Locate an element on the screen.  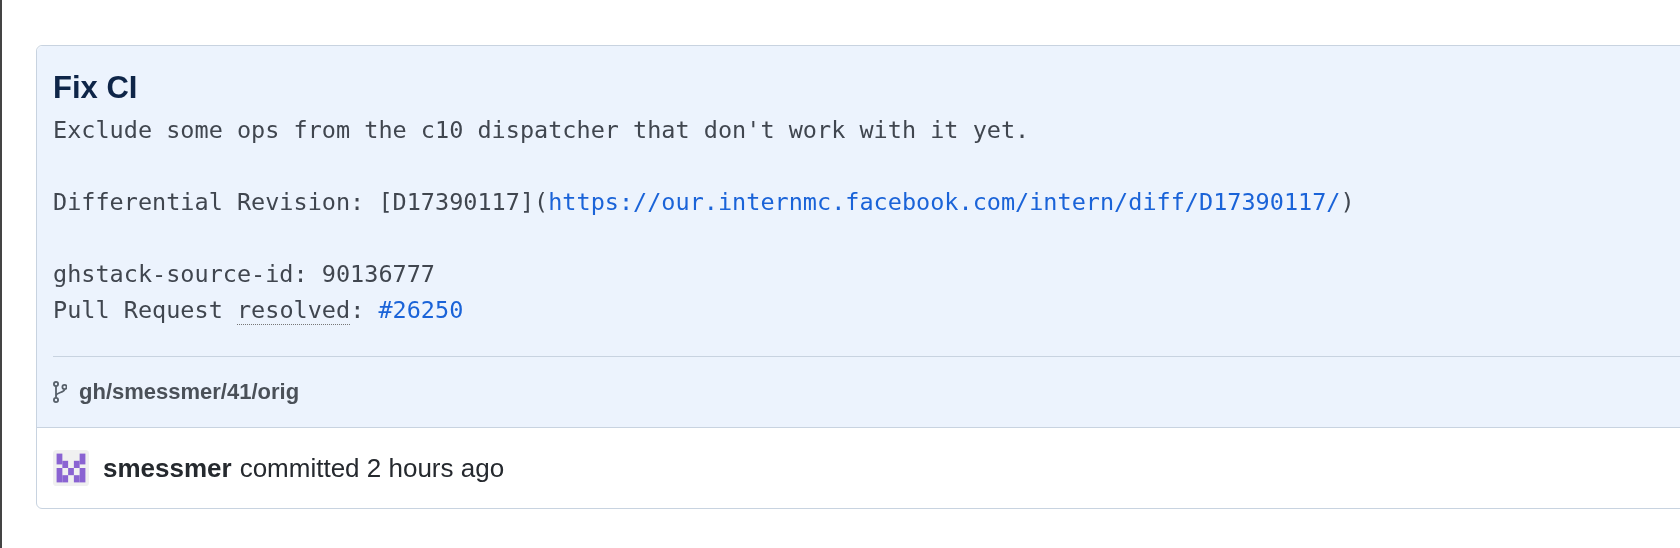
commit-time: committed 2 hours ago is located at coordinates (372, 468).